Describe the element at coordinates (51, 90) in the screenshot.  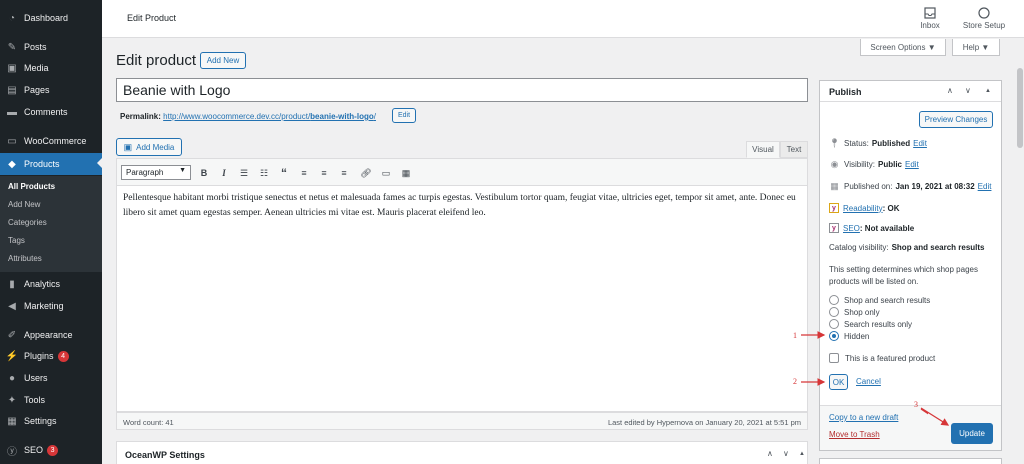
I see `sidebar-item-pages: ▤ Pages` at that location.